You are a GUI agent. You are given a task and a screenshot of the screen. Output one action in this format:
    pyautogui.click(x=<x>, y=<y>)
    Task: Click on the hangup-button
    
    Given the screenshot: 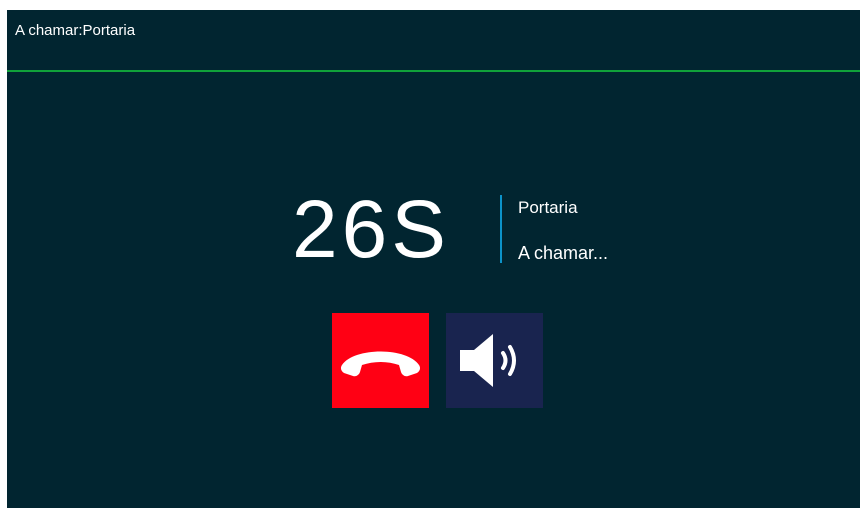 What is the action you would take?
    pyautogui.click(x=380, y=360)
    